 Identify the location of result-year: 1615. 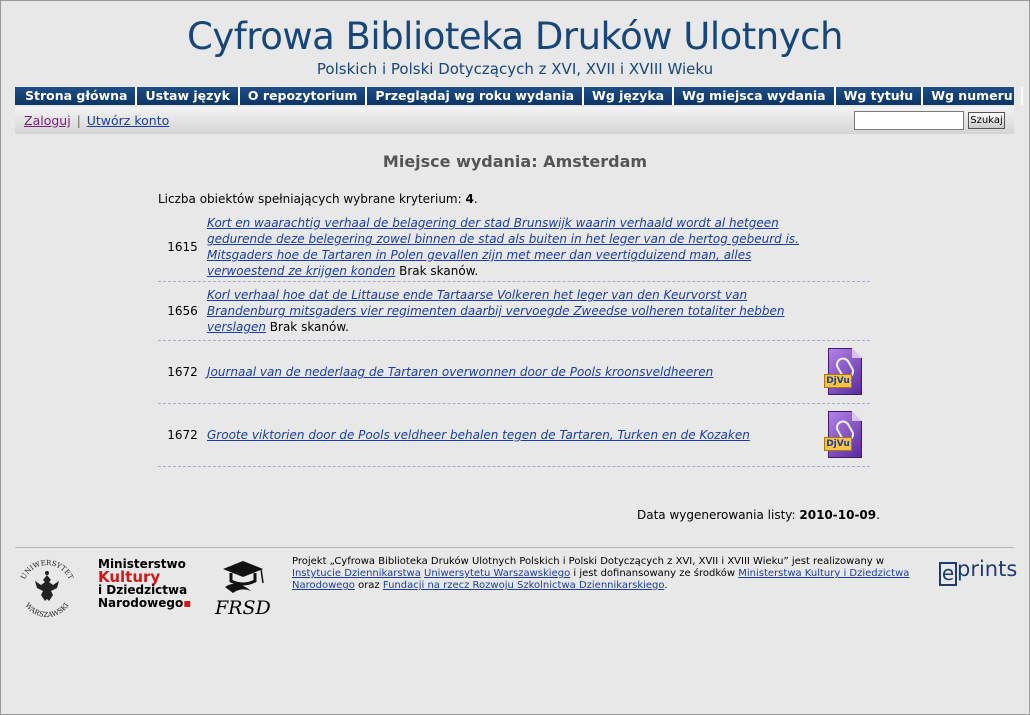
(182, 246).